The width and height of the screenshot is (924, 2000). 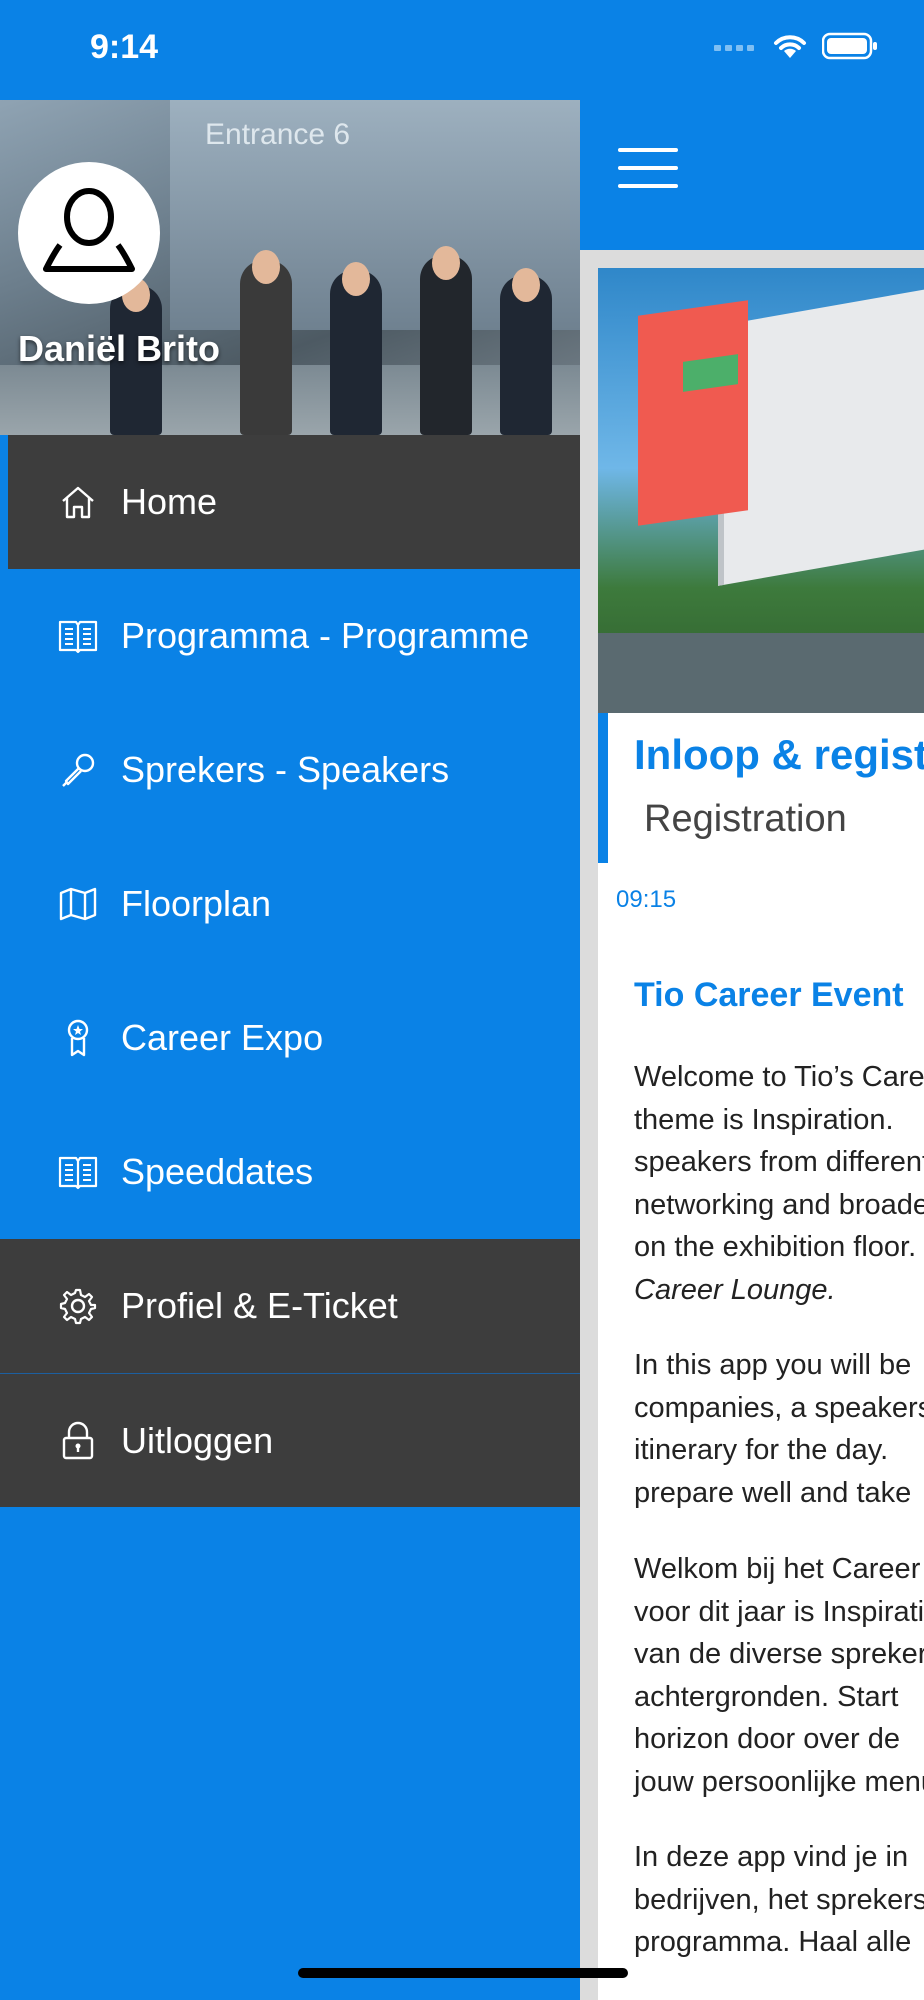 What do you see at coordinates (290, 904) in the screenshot?
I see `menu-item-floorplan: Floorplan` at bounding box center [290, 904].